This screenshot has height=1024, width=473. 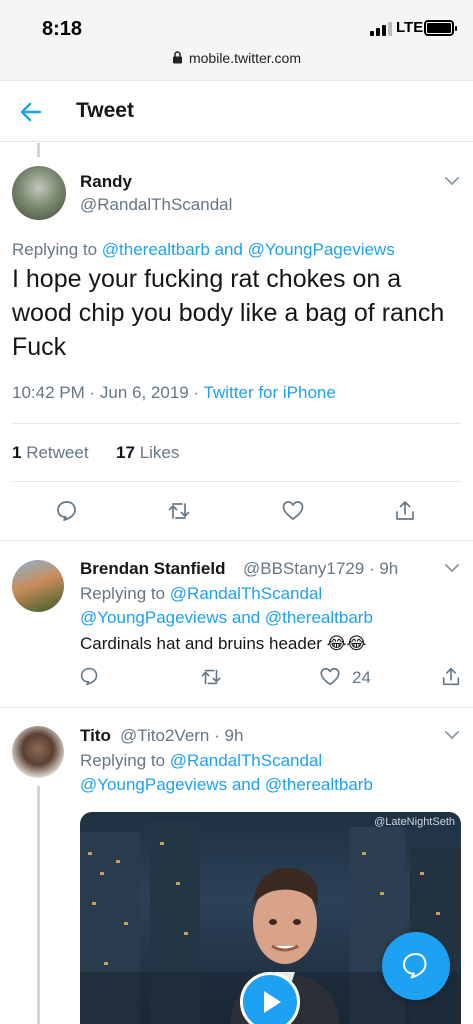 I want to click on signal-icon, so click(x=381, y=29).